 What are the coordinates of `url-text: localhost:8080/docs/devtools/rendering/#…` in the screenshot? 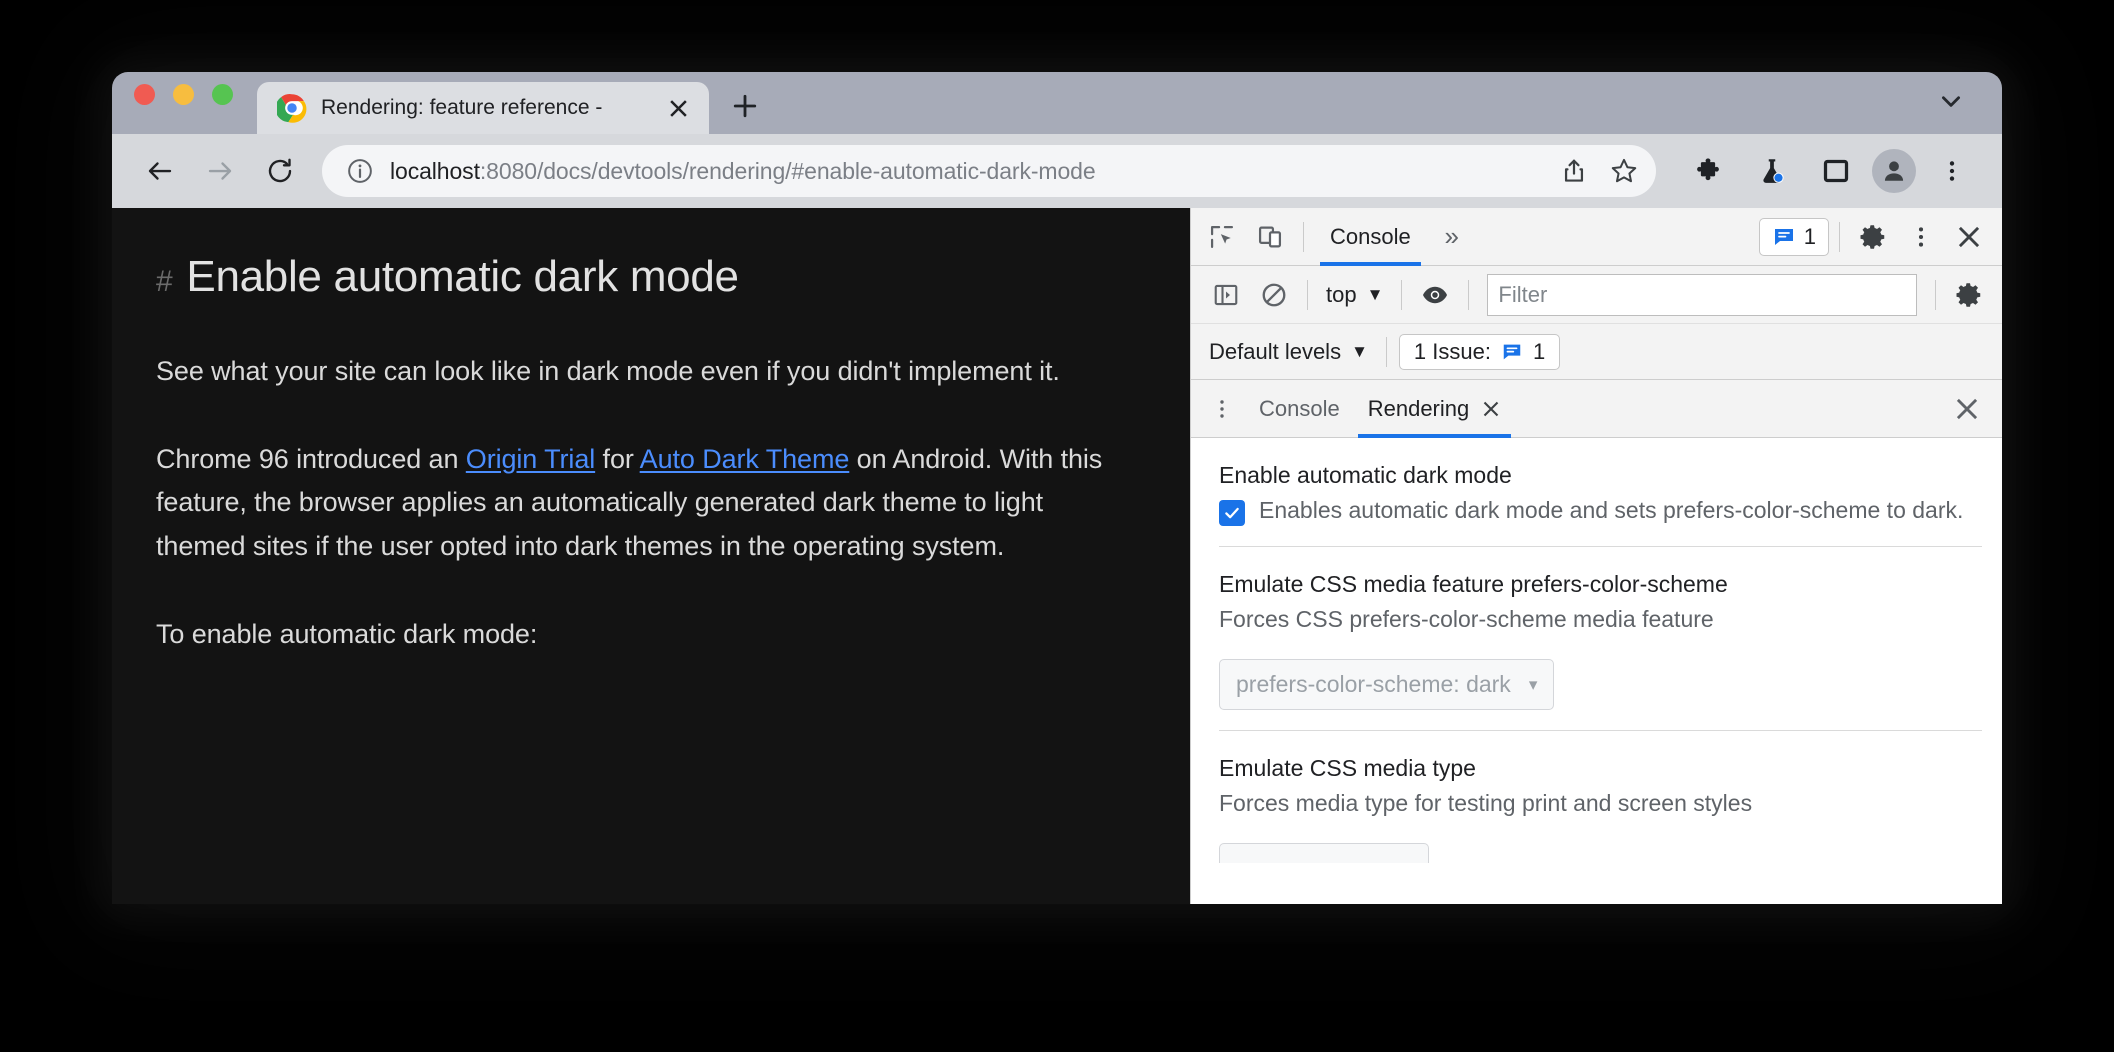 It's located at (962, 171).